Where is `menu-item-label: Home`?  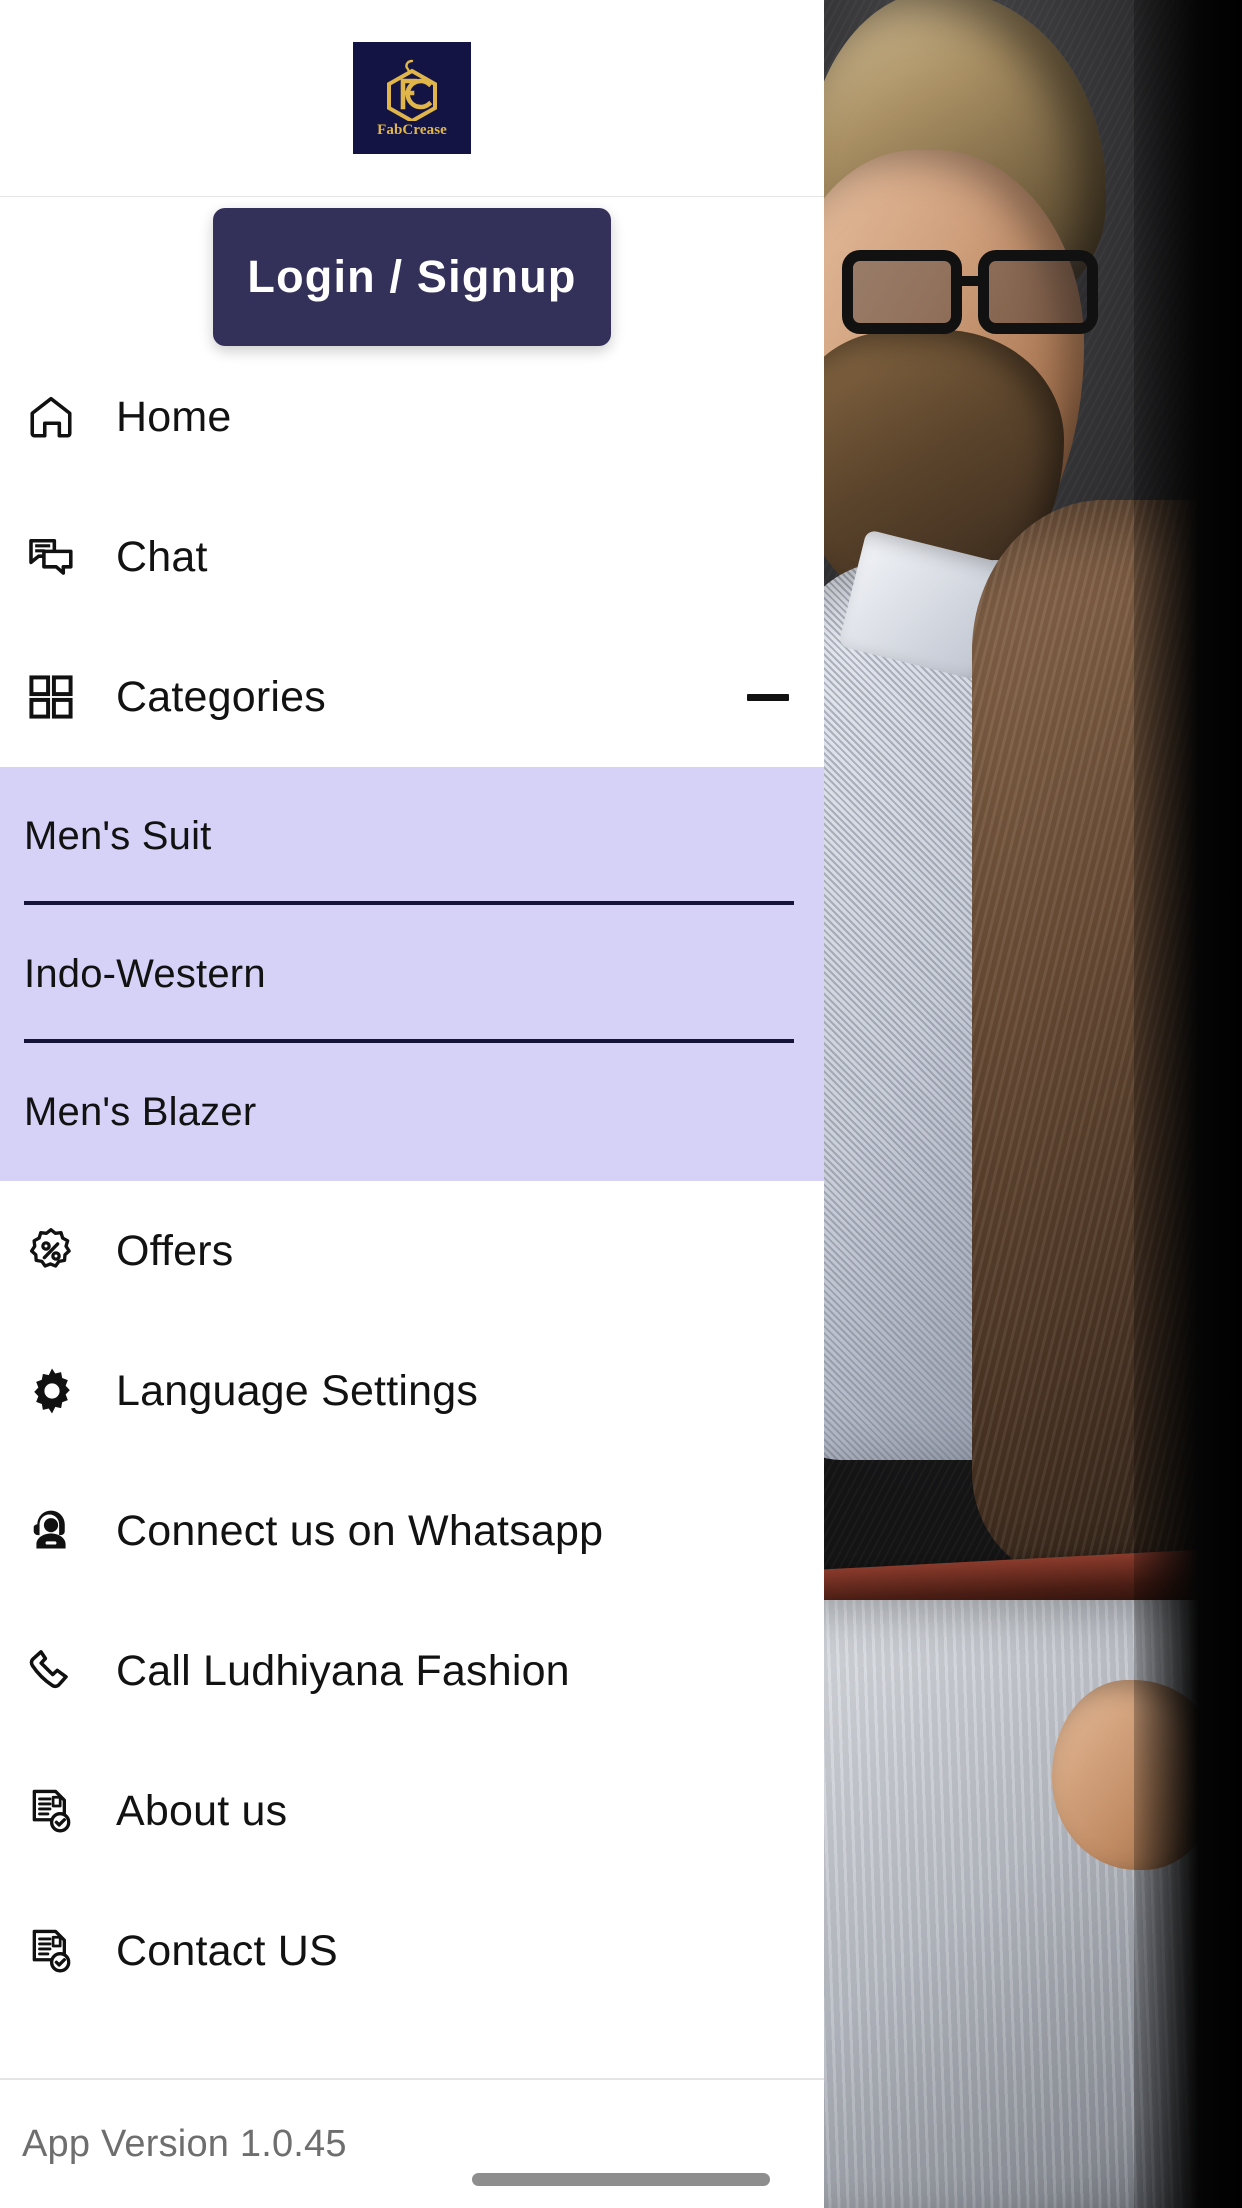
menu-item-label: Home is located at coordinates (174, 416).